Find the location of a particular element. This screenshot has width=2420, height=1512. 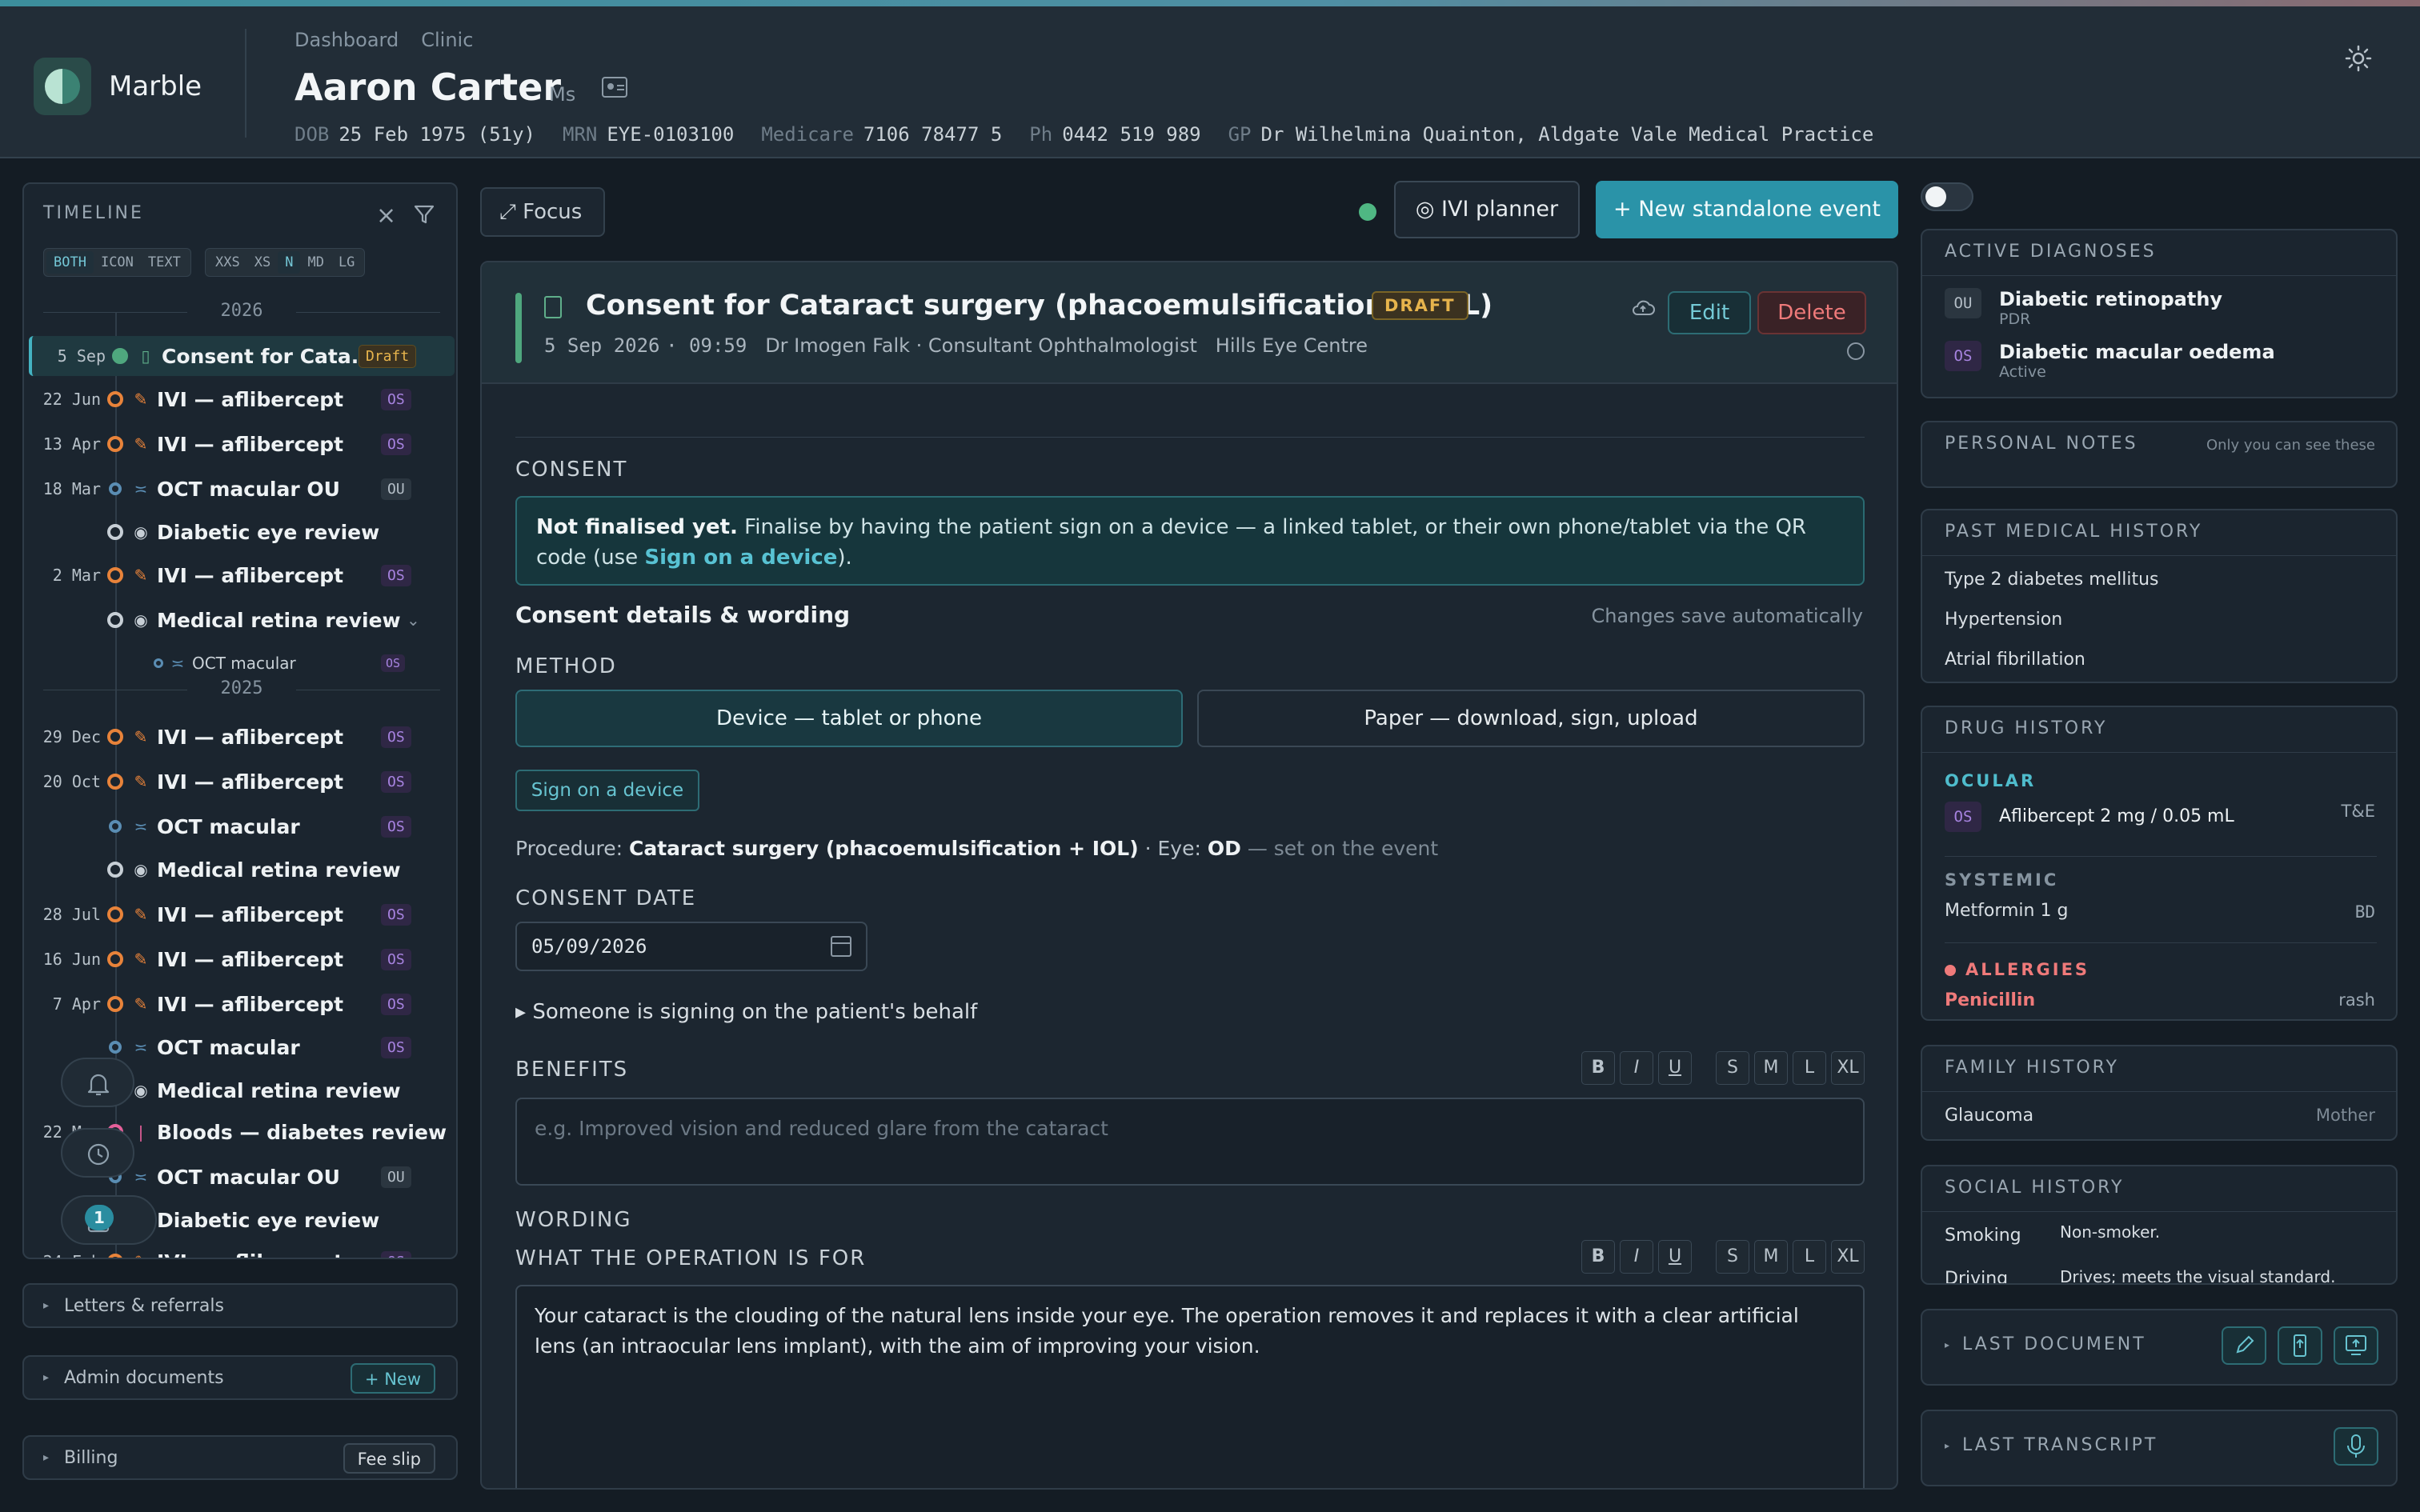

mic-icon is located at coordinates (2356, 1446).